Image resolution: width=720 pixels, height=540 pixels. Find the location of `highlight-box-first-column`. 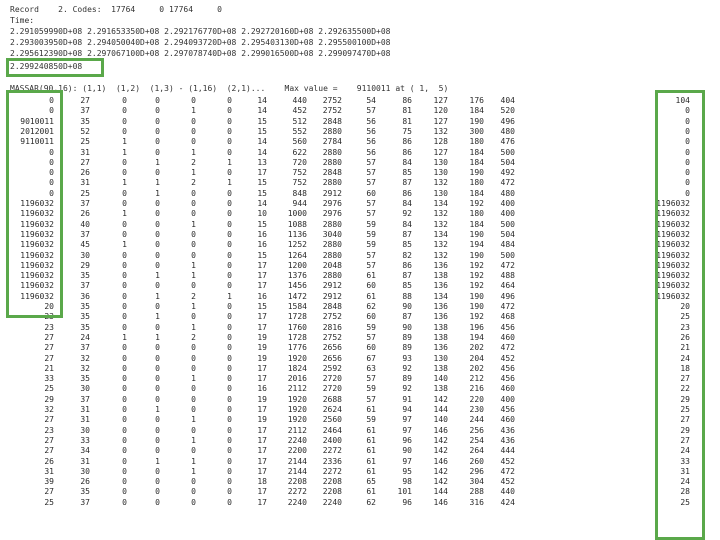

highlight-box-first-column is located at coordinates (34, 204).